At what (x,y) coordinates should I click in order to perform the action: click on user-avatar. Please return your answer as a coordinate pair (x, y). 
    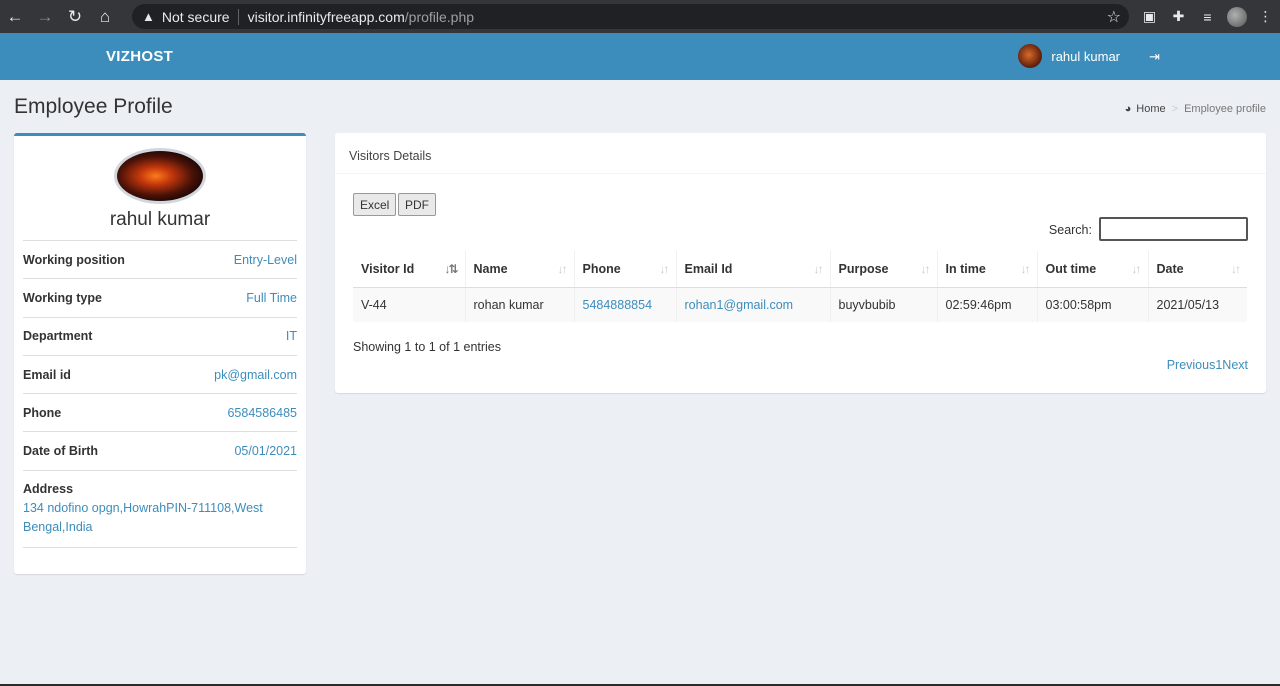
    Looking at the image, I should click on (1030, 56).